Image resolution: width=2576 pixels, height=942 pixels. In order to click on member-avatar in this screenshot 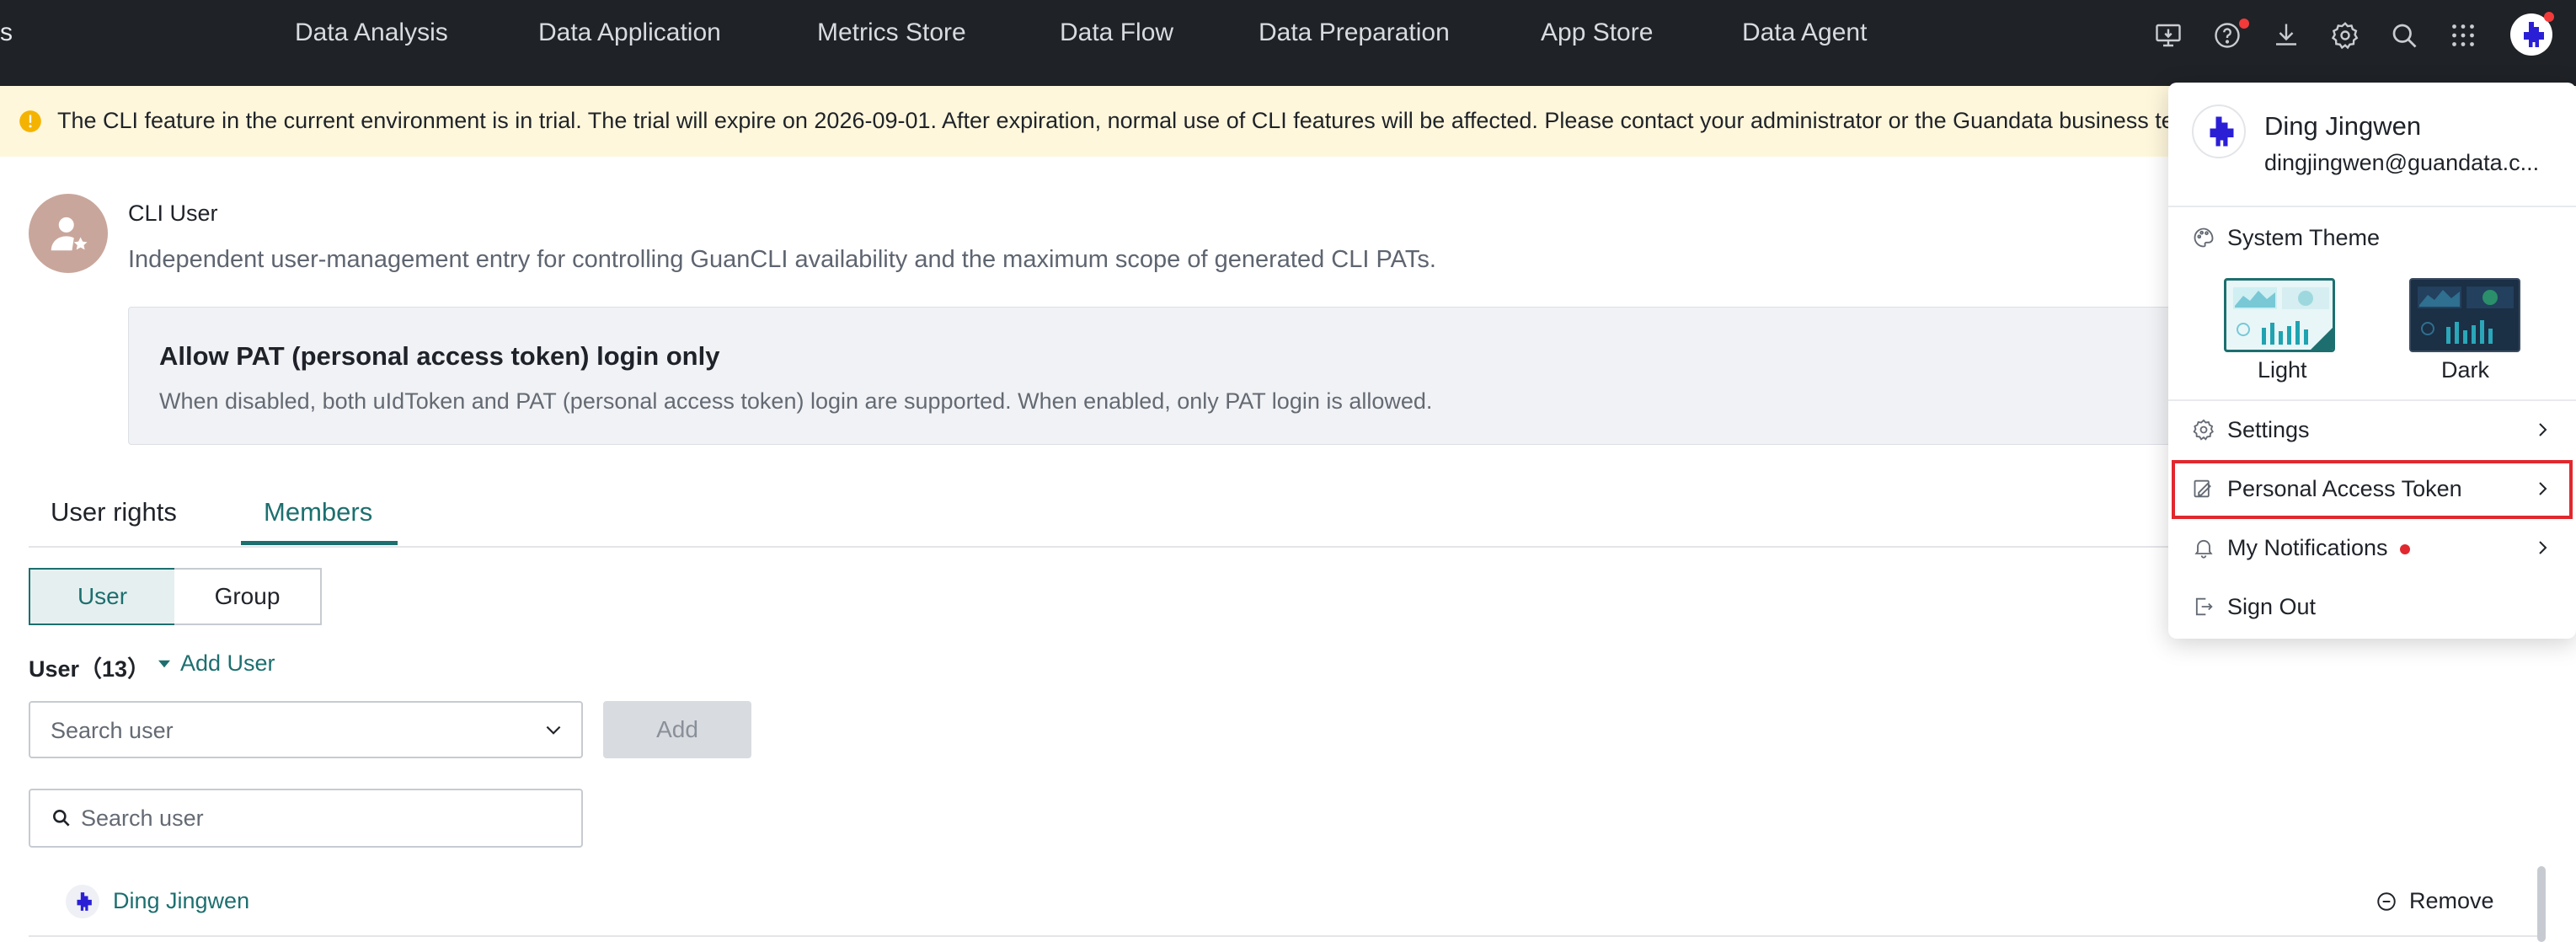, I will do `click(82, 901)`.